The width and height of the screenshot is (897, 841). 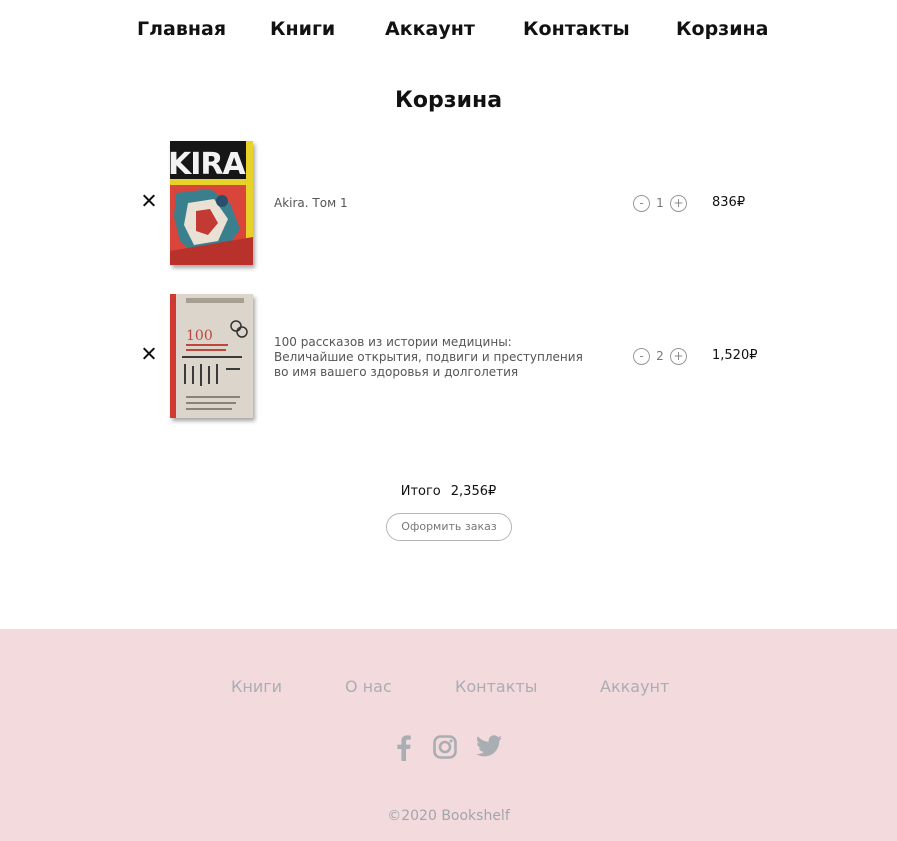 What do you see at coordinates (181, 29) in the screenshot?
I see `nav-home: Главная` at bounding box center [181, 29].